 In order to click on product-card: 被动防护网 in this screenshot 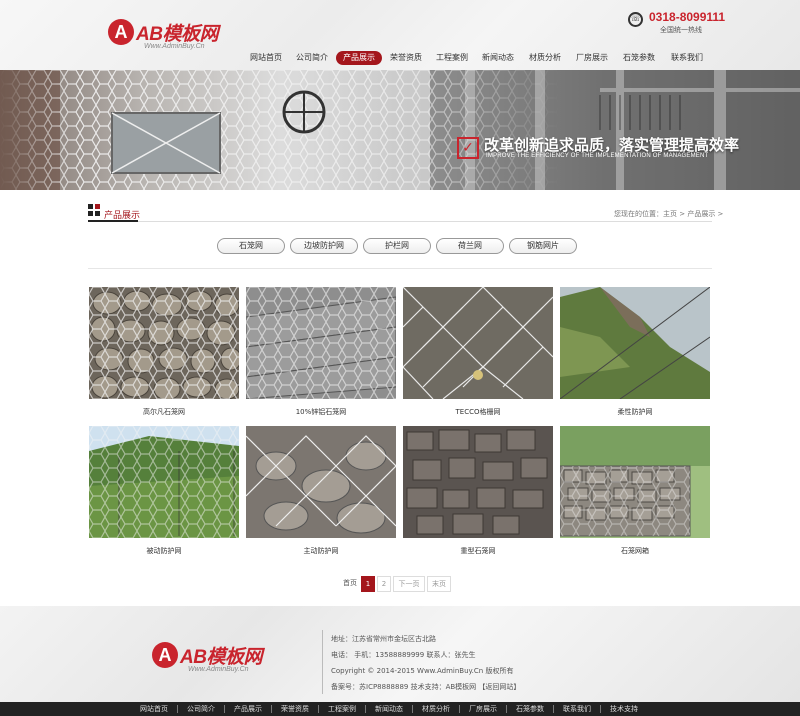, I will do `click(164, 491)`.